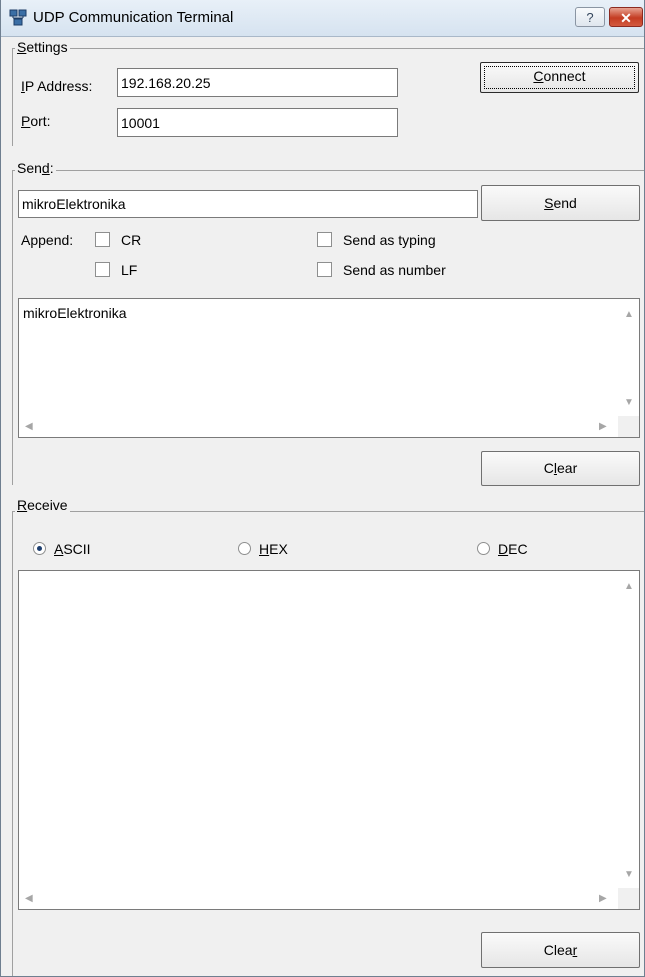  Describe the element at coordinates (72, 549) in the screenshot. I see `ascii-label: ASCII` at that location.